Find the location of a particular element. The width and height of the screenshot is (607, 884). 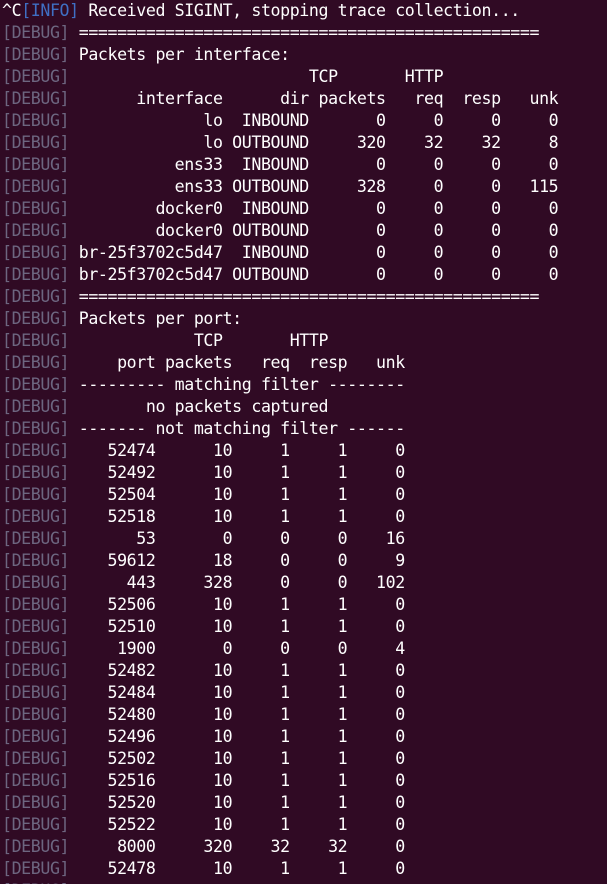

terminal-line: [DEBUG] Packets per interface: is located at coordinates (146, 55).